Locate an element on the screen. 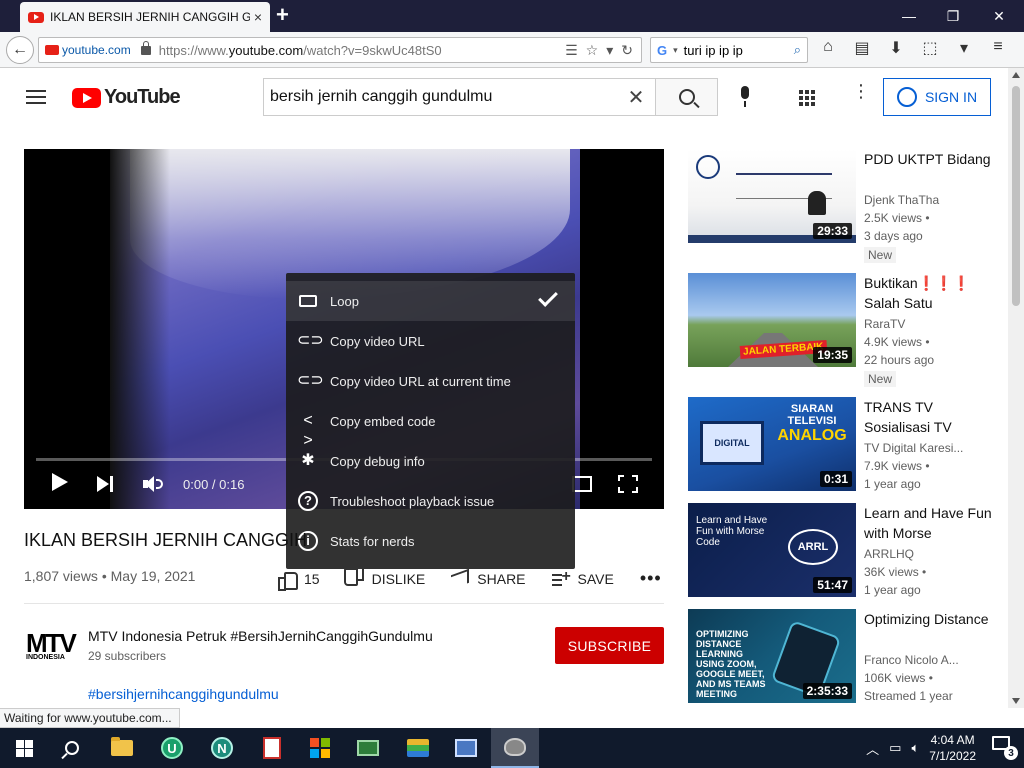  home-icon: ⌂ is located at coordinates (828, 48).